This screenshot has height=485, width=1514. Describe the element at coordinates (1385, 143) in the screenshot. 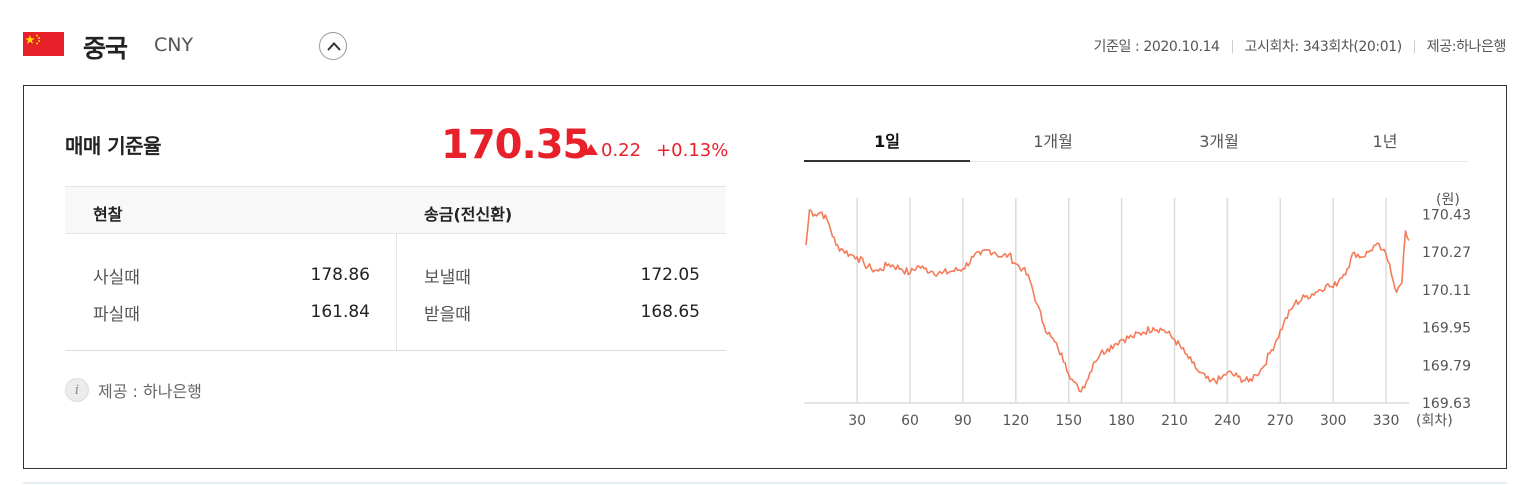

I see `tab-1year: 1년` at that location.